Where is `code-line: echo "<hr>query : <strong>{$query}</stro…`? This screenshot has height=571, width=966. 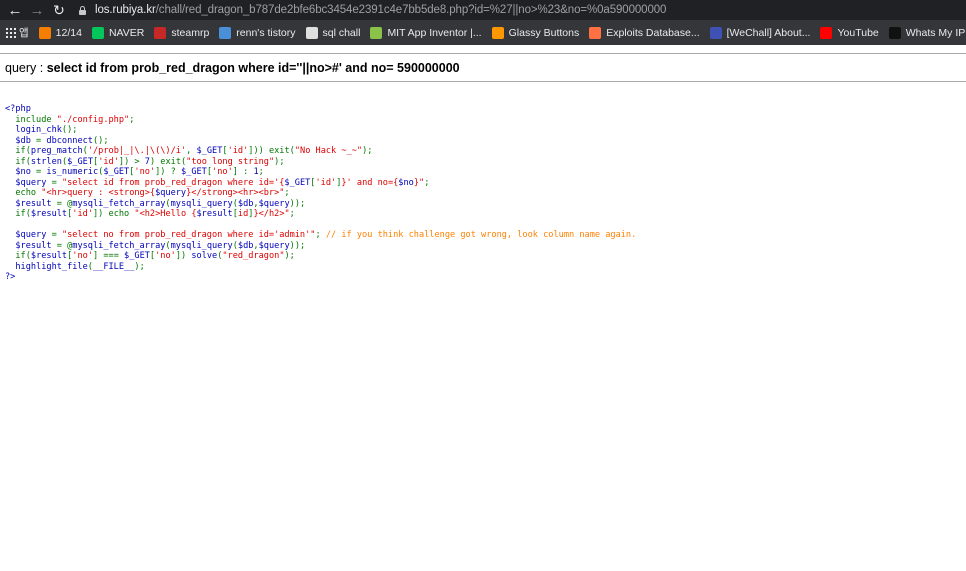 code-line: echo "<hr>query : <strong>{$query}</stro… is located at coordinates (320, 193).